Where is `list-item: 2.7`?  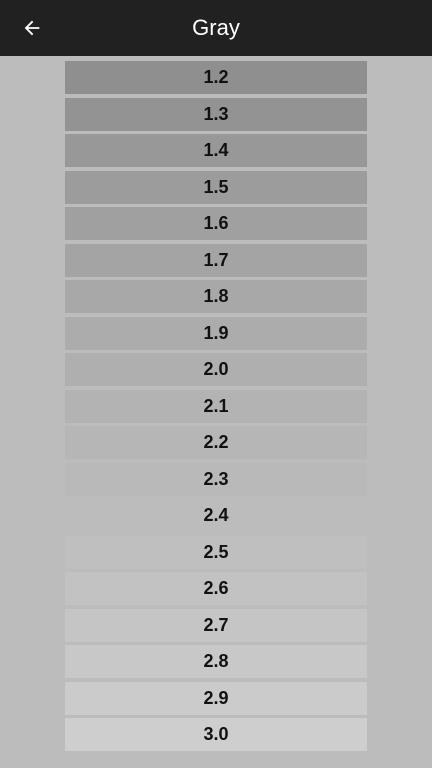
list-item: 2.7 is located at coordinates (216, 625).